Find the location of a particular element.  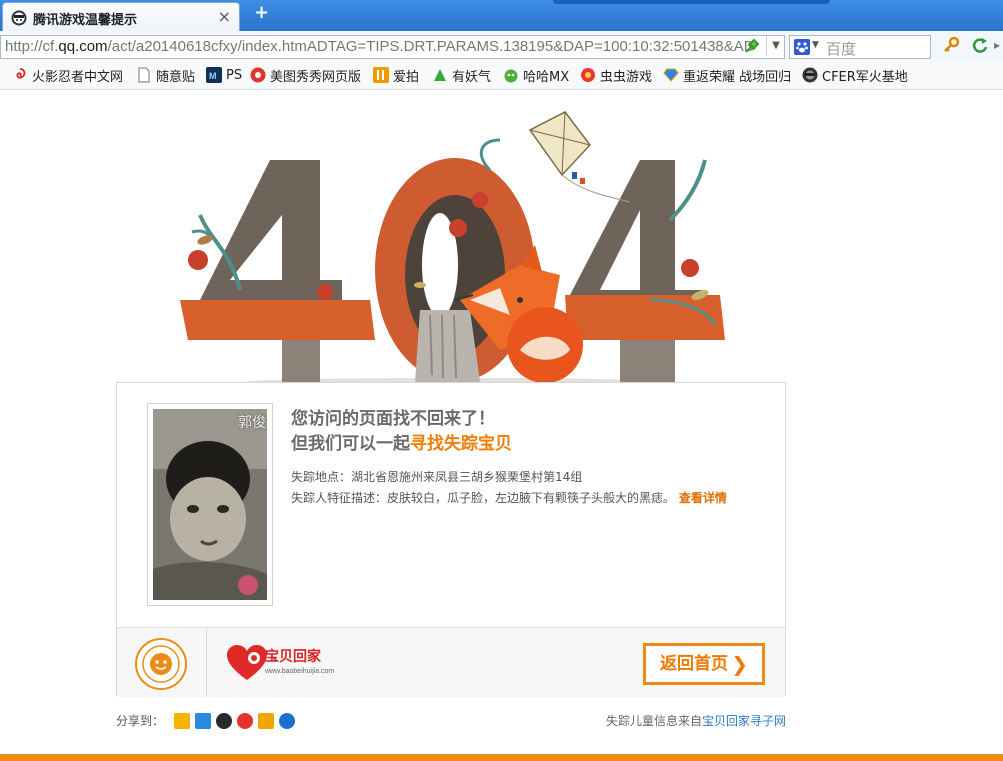

tab-title: 腾讯游戏温馨提示 is located at coordinates (85, 20).